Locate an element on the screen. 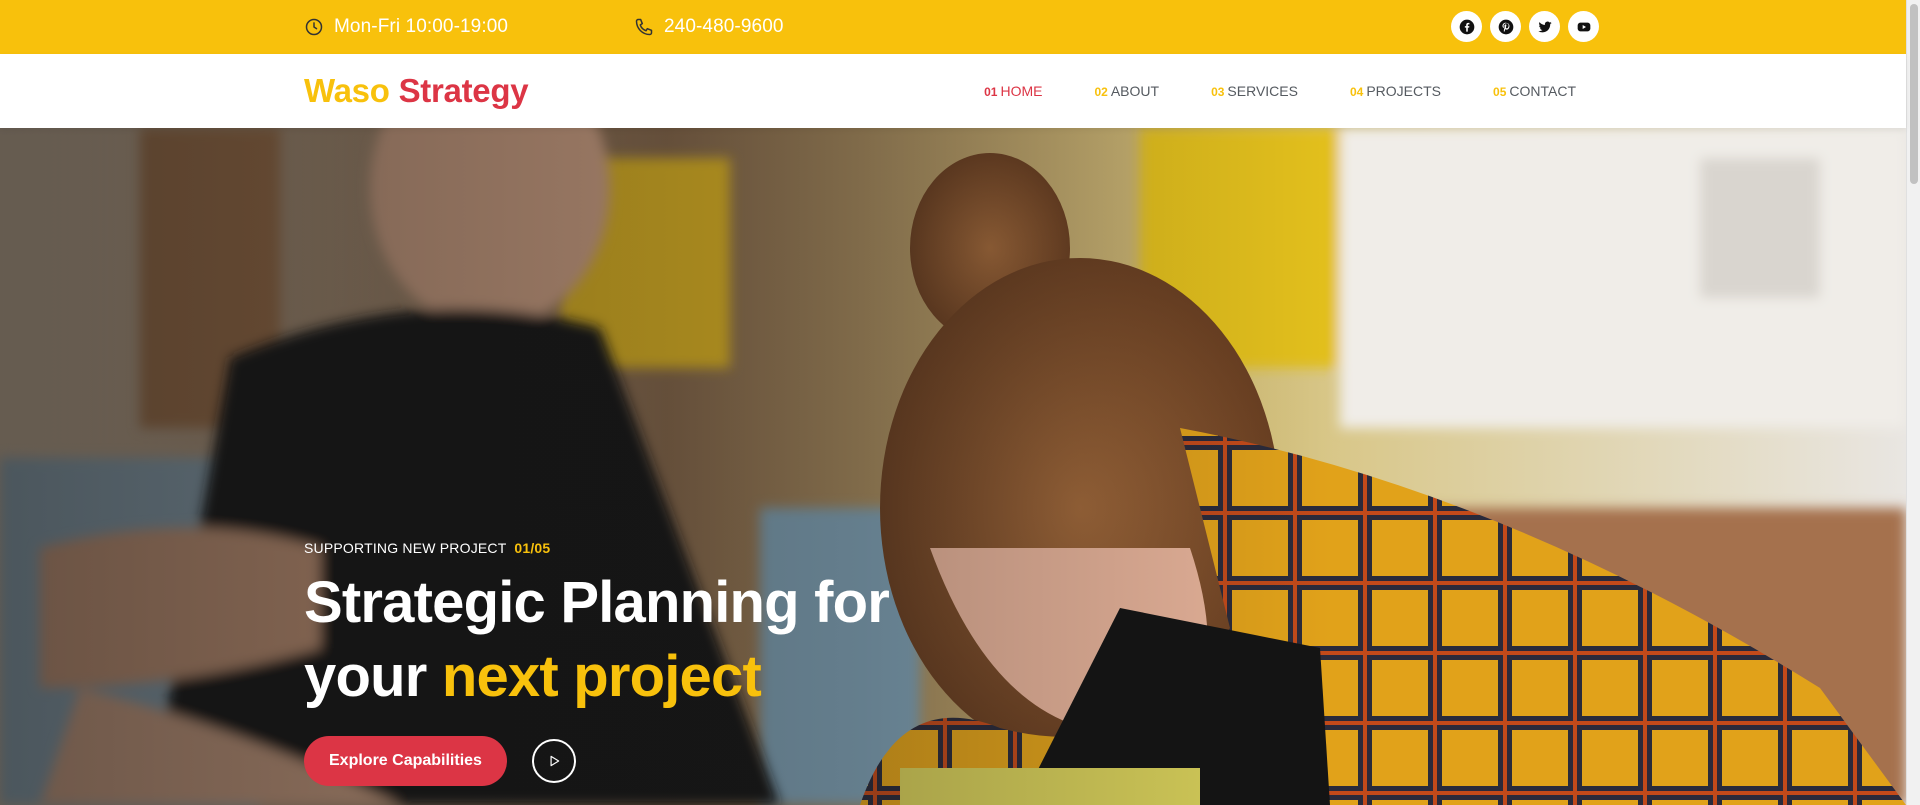  nav-item-label: ABOUT is located at coordinates (1135, 91).